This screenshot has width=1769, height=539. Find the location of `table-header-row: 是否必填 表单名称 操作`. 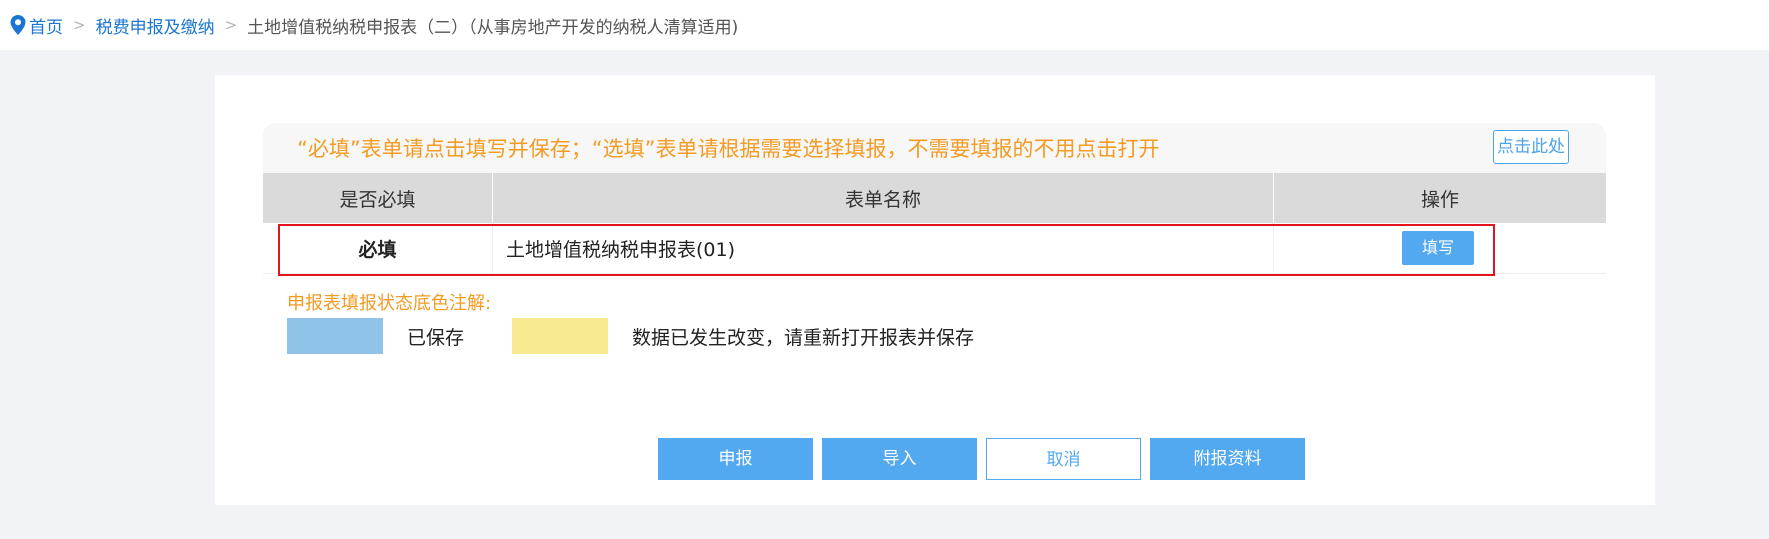

table-header-row: 是否必填 表单名称 操作 is located at coordinates (934, 198).